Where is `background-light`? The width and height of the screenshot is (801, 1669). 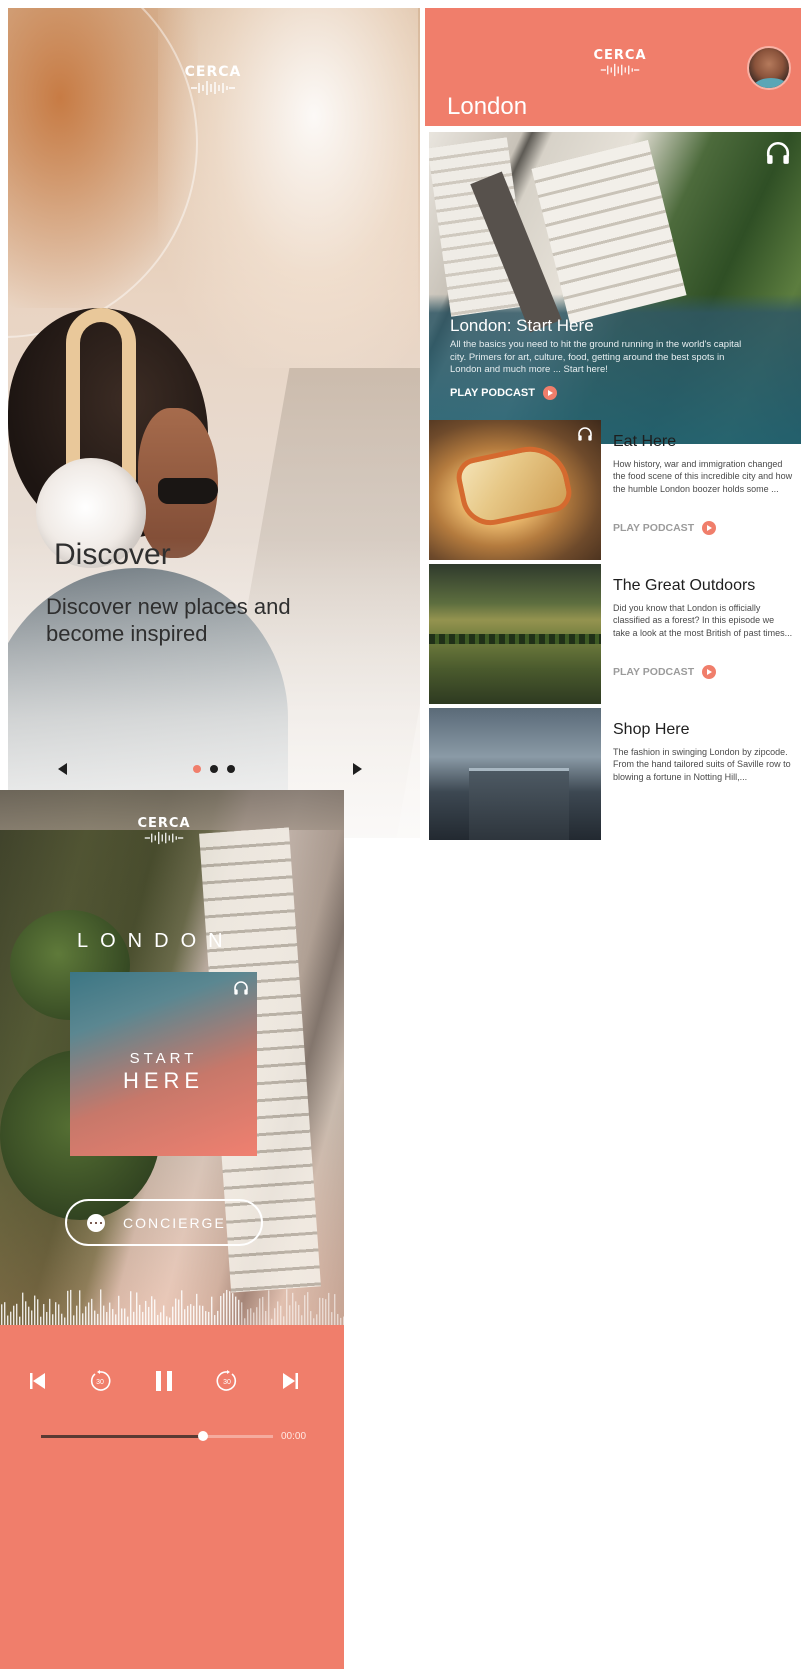
background-light is located at coordinates (288, 188).